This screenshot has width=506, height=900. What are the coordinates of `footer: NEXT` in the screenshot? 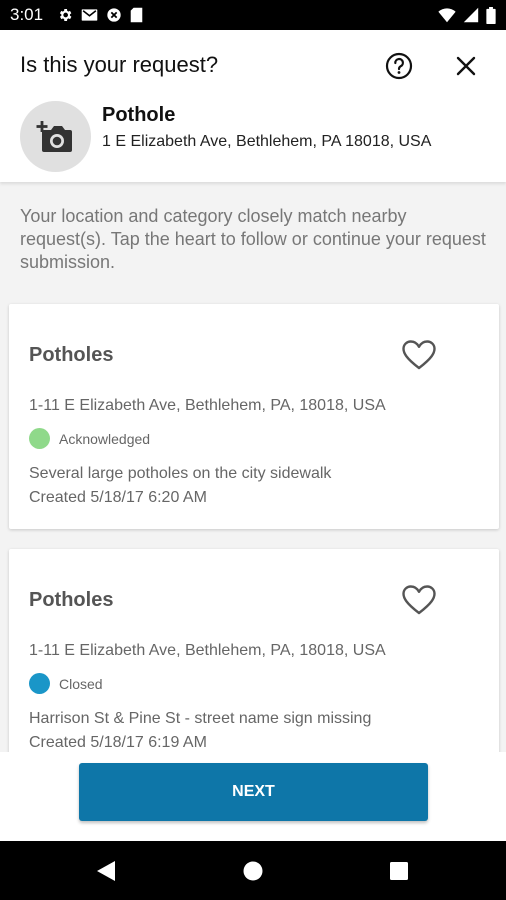 It's located at (253, 796).